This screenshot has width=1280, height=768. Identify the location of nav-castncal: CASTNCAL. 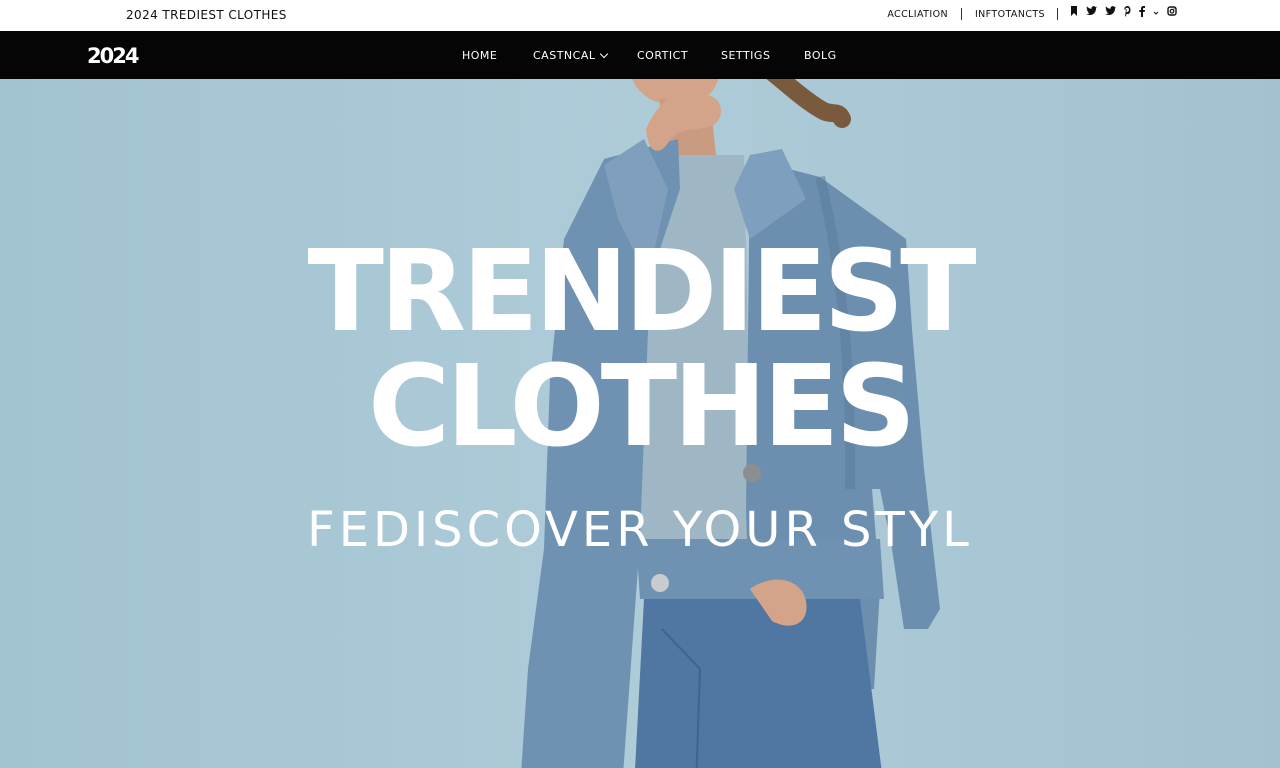
(571, 55).